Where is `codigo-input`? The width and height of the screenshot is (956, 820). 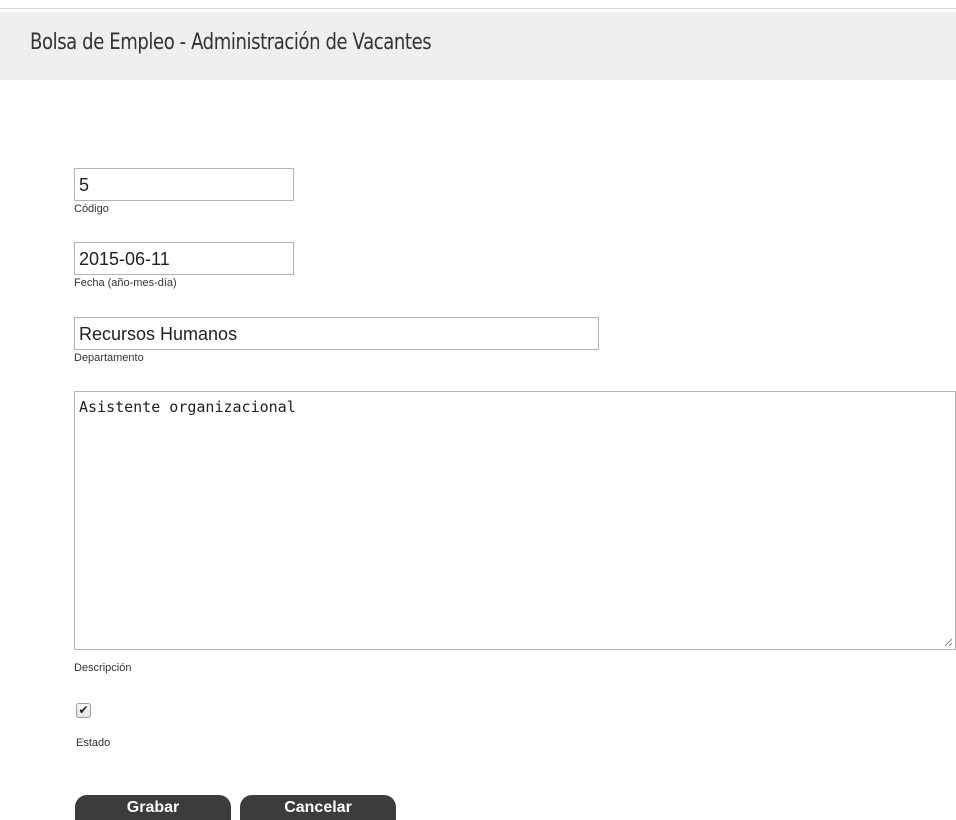
codigo-input is located at coordinates (184, 184).